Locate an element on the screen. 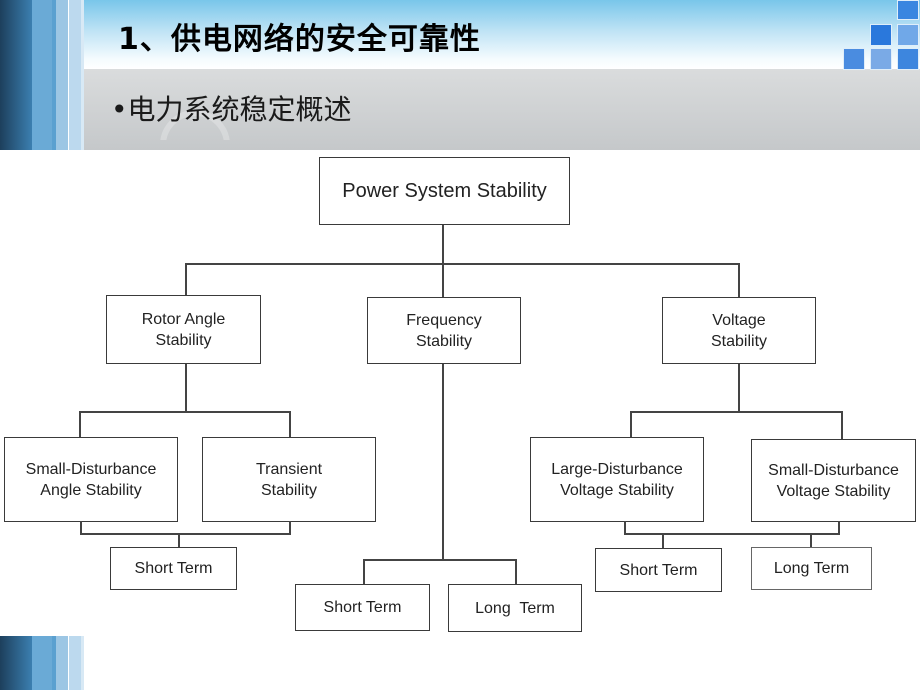  node-transient-stability: Transient Stability is located at coordinates (289, 479).